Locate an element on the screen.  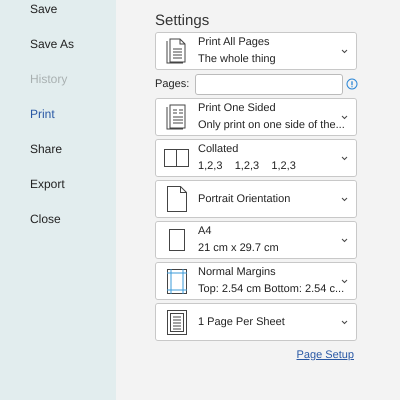
sidebar-item: Print is located at coordinates (42, 114).